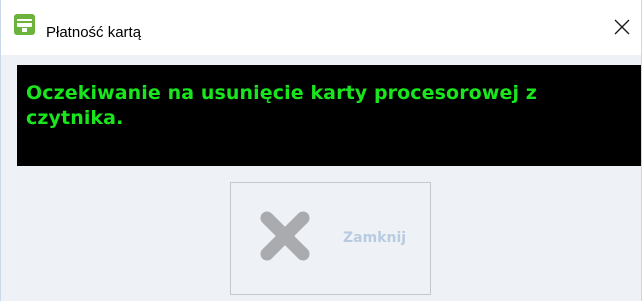 The width and height of the screenshot is (642, 301). I want to click on window-title: Płatność kartą, so click(94, 32).